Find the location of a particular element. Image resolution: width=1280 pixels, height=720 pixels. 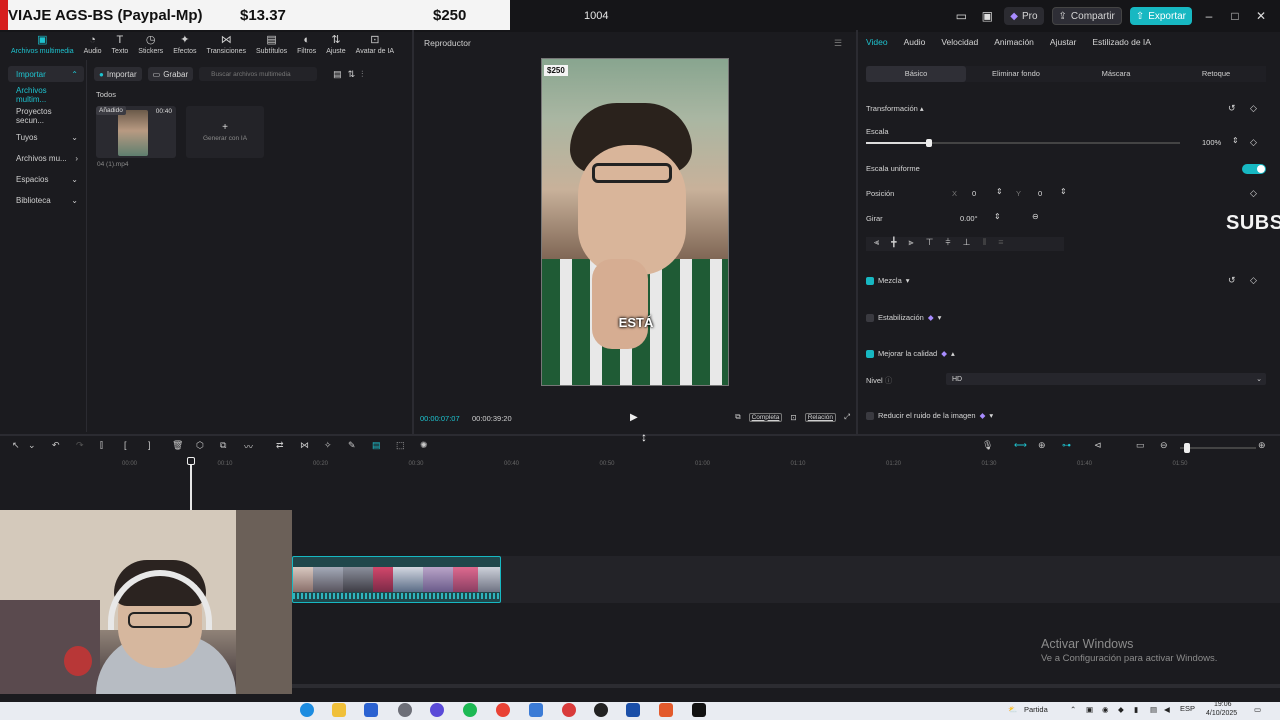

panel-divider-bottom is located at coordinates (640, 435).